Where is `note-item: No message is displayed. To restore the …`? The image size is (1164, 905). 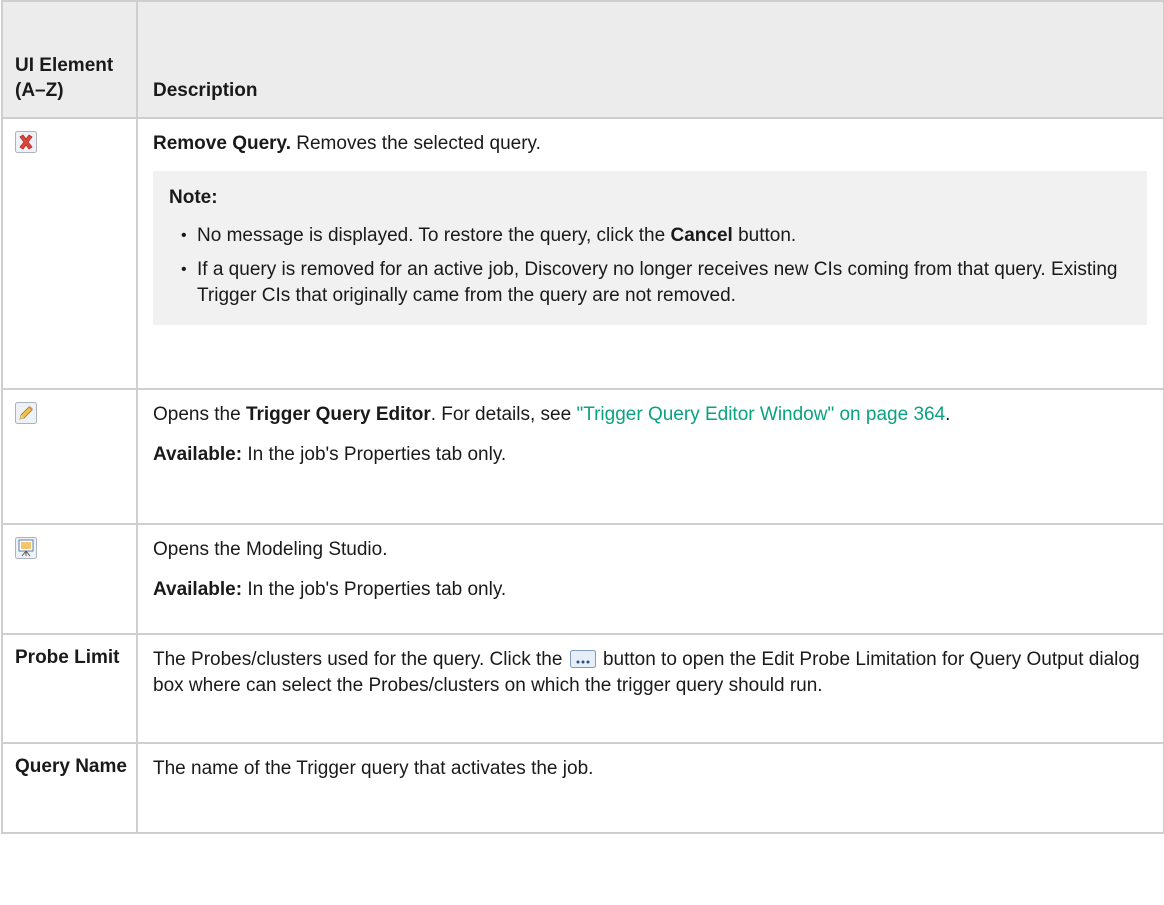
note-item: No message is displayed. To restore the … is located at coordinates (656, 236).